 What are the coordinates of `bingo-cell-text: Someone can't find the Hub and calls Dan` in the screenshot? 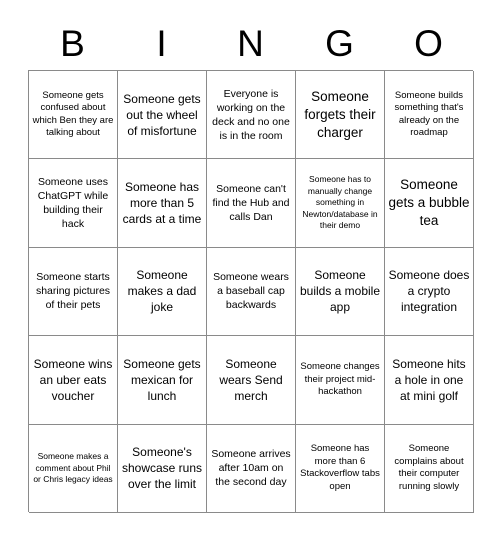 It's located at (251, 203).